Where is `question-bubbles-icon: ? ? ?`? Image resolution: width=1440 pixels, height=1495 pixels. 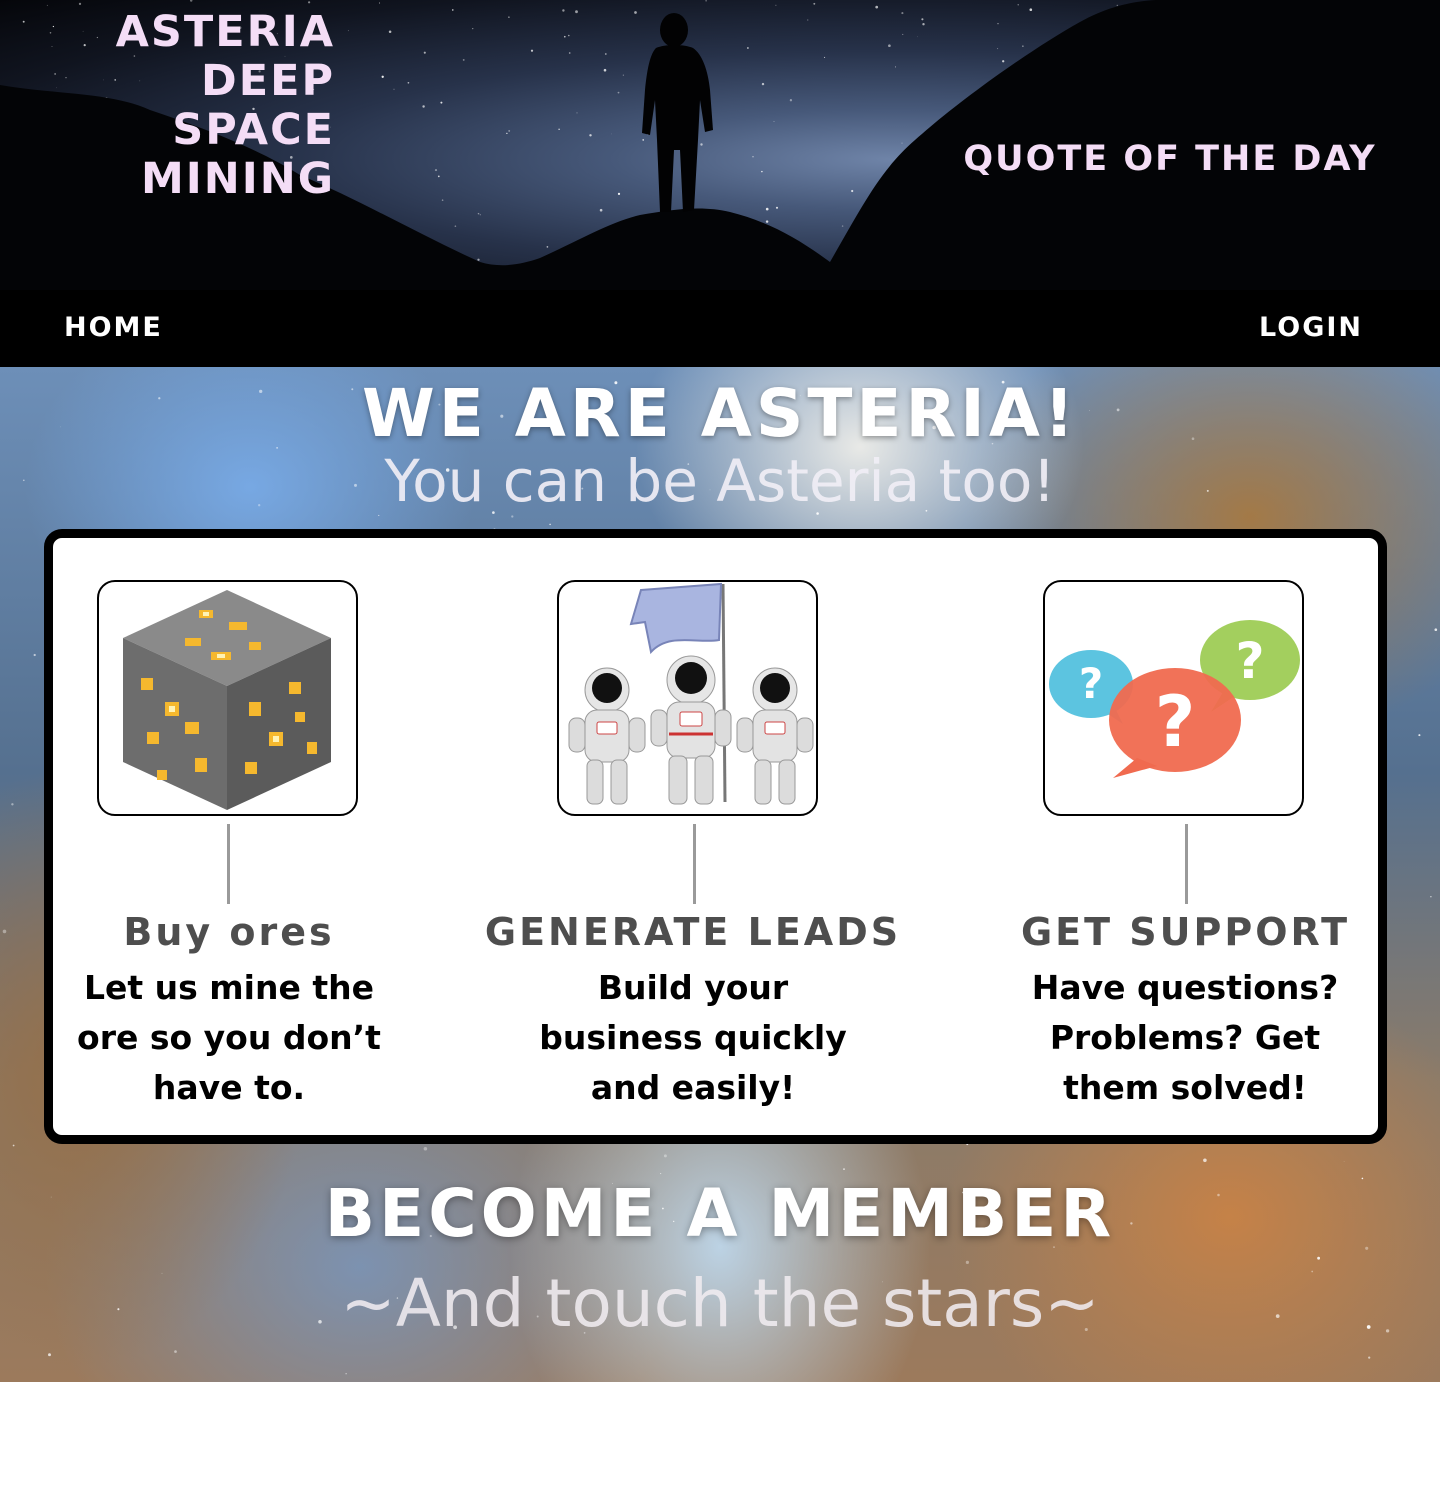 question-bubbles-icon: ? ? ? is located at coordinates (1173, 698).